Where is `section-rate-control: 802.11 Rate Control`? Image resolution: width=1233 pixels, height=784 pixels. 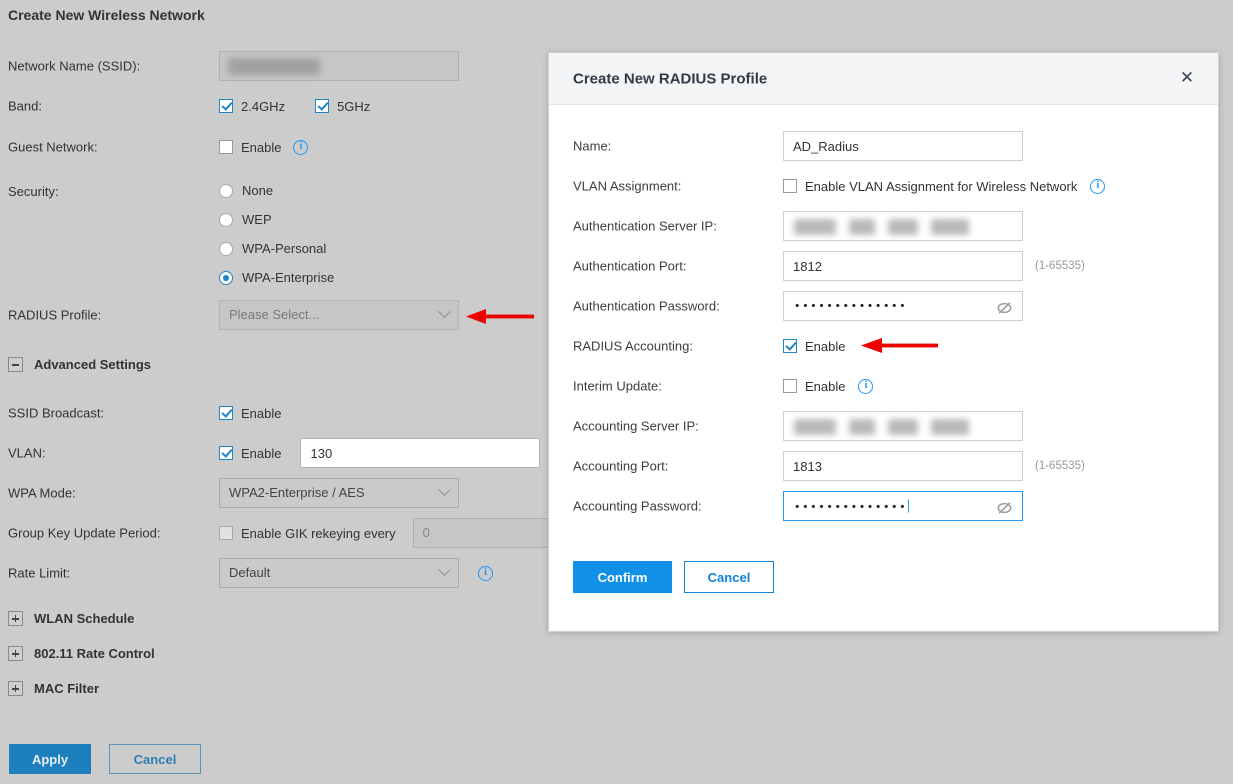 section-rate-control: 802.11 Rate Control is located at coordinates (81, 653).